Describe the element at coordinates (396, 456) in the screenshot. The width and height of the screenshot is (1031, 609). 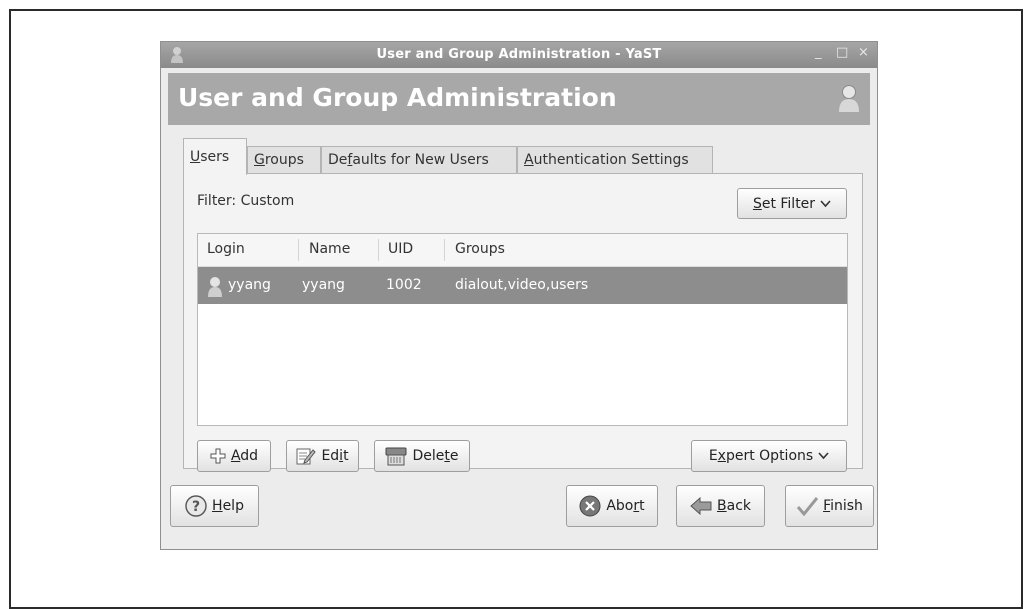
I see `delete-icon` at that location.